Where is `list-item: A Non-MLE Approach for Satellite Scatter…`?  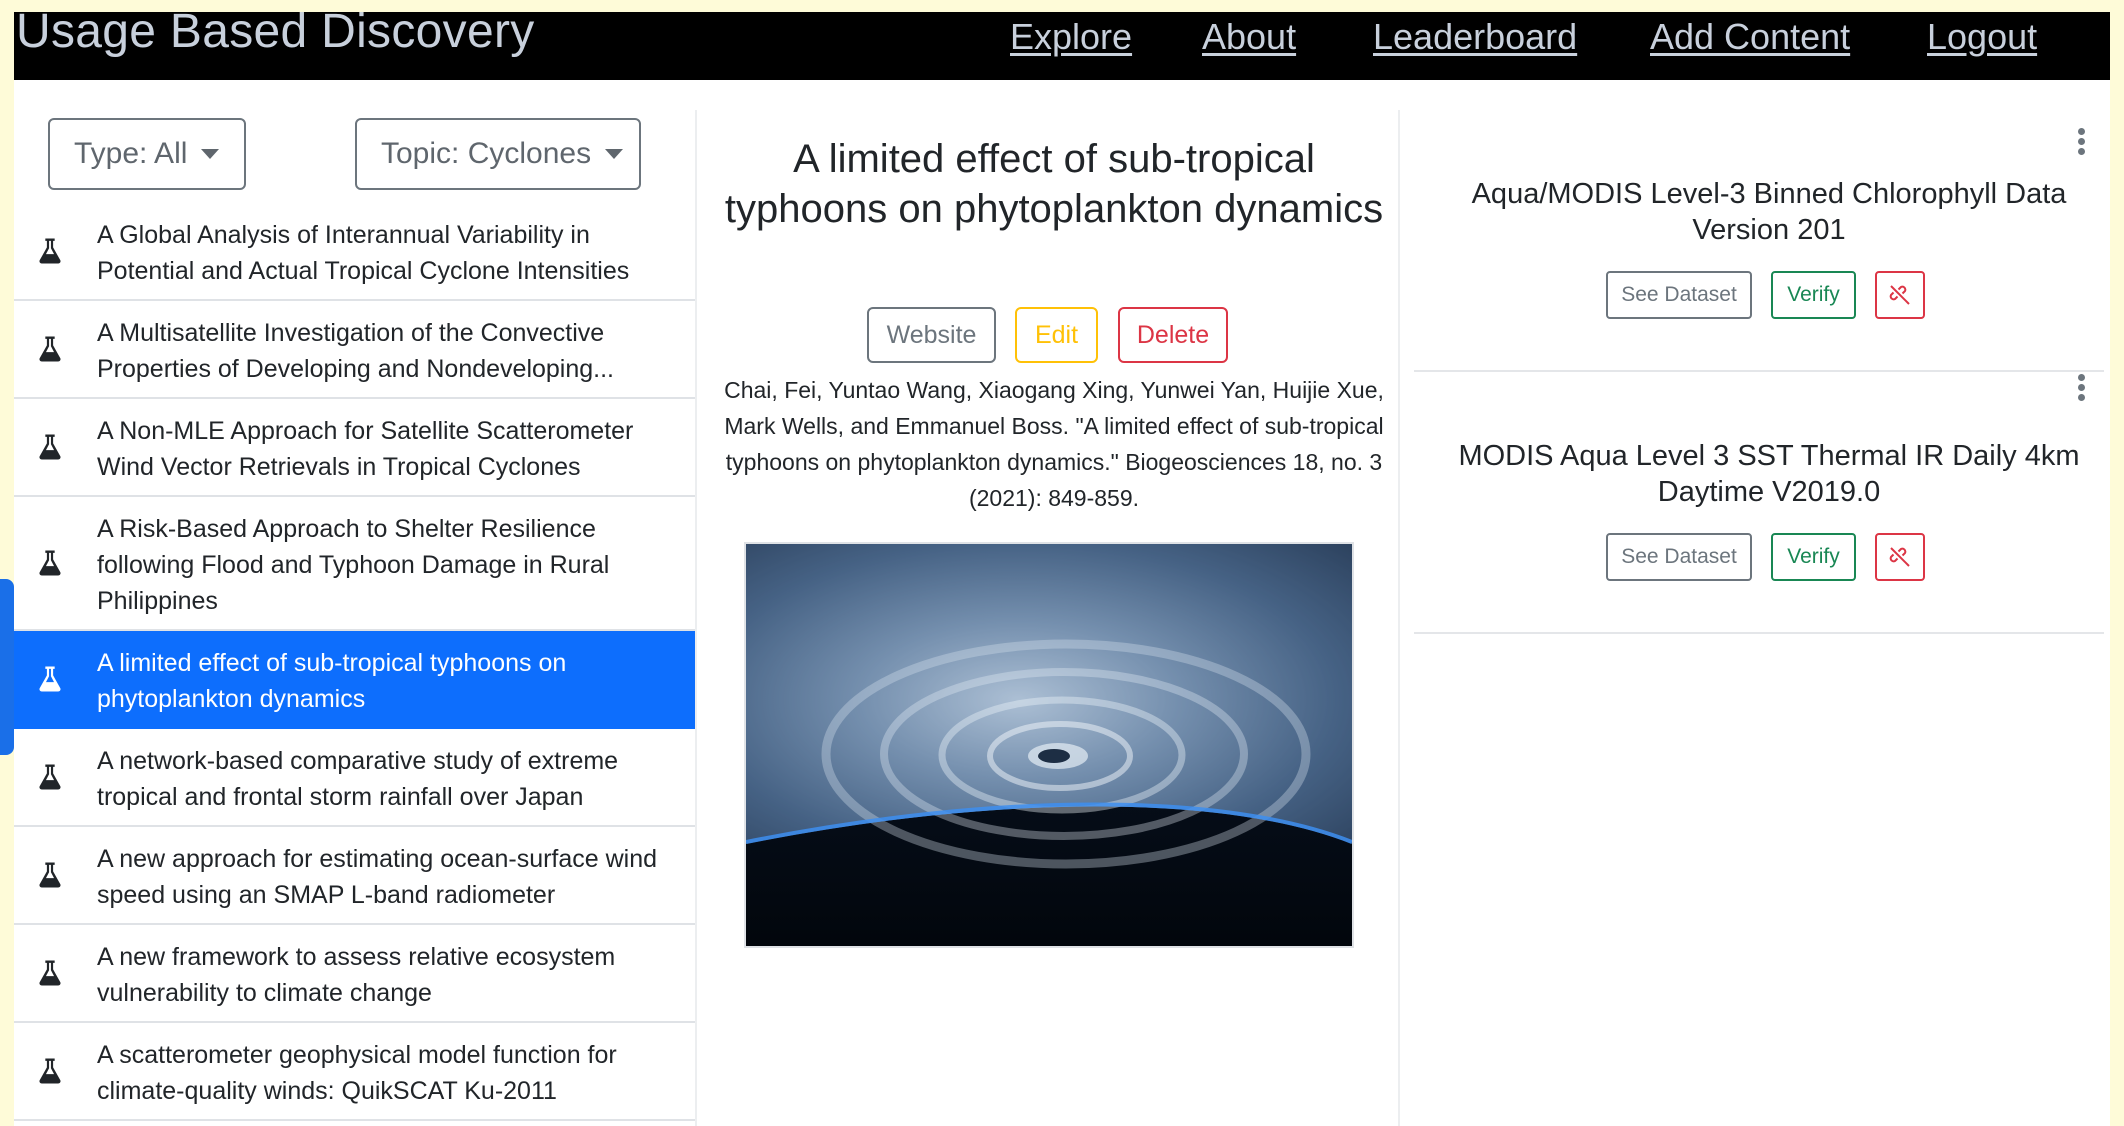 list-item: A Non-MLE Approach for Satellite Scatter… is located at coordinates (354, 448).